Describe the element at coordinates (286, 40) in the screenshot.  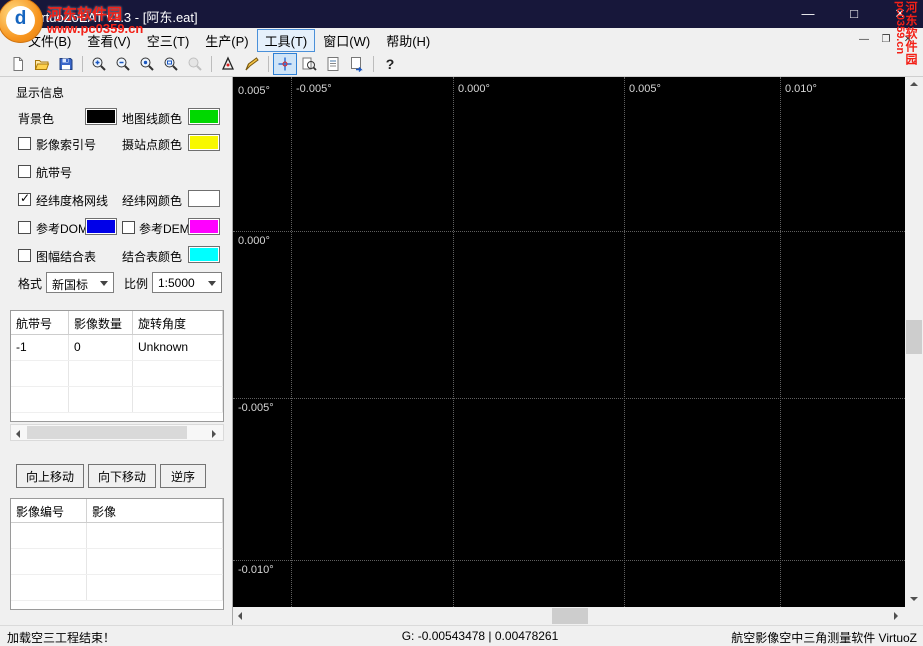
I see `menu-item: 工具(T)` at that location.